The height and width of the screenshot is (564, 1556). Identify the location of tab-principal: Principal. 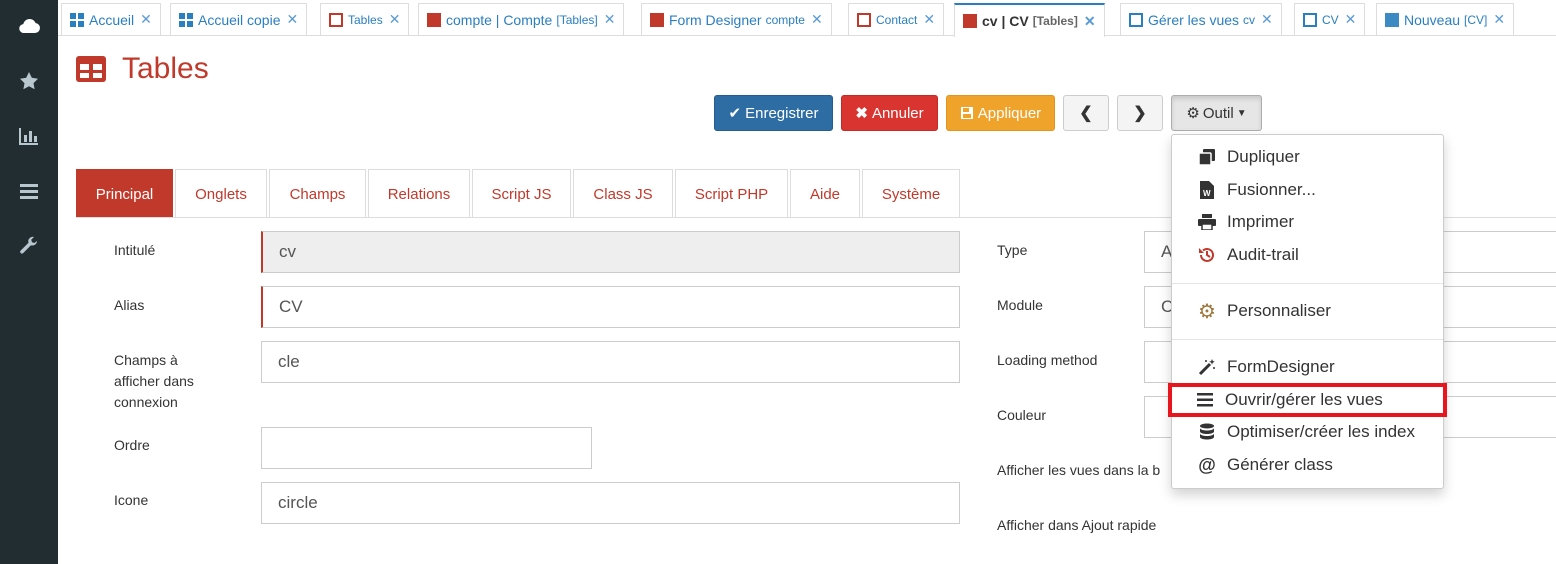
(124, 193).